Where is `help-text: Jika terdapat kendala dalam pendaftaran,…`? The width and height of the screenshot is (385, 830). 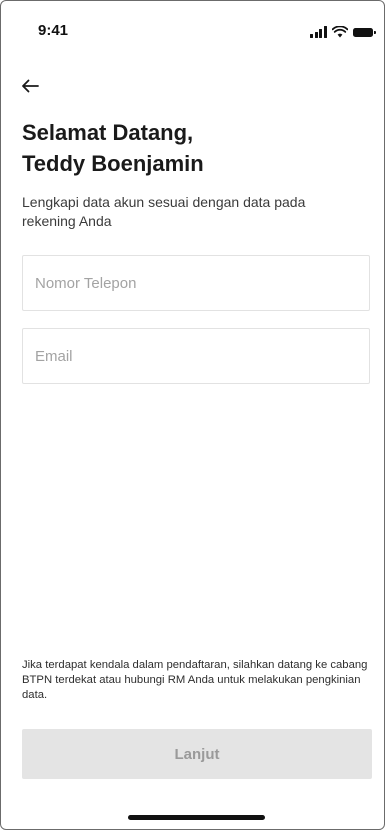 help-text: Jika terdapat kendala dalam pendaftaran,… is located at coordinates (195, 680).